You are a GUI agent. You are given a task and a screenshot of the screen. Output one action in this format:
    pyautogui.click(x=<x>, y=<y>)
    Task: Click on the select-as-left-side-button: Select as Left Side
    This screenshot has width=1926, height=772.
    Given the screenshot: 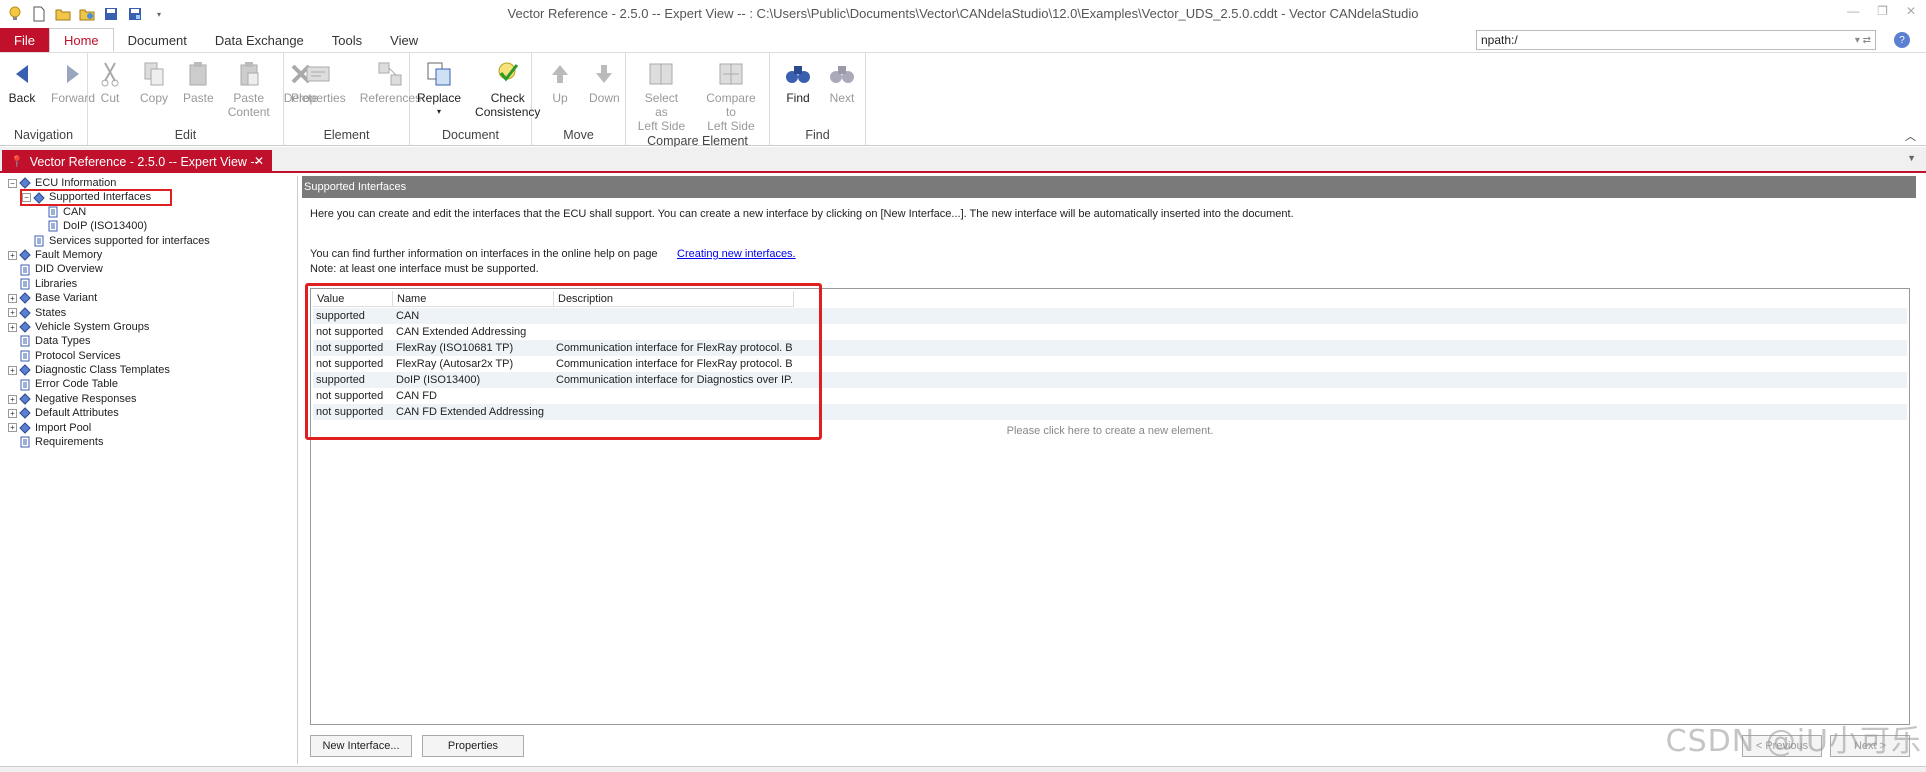 What is the action you would take?
    pyautogui.click(x=661, y=96)
    